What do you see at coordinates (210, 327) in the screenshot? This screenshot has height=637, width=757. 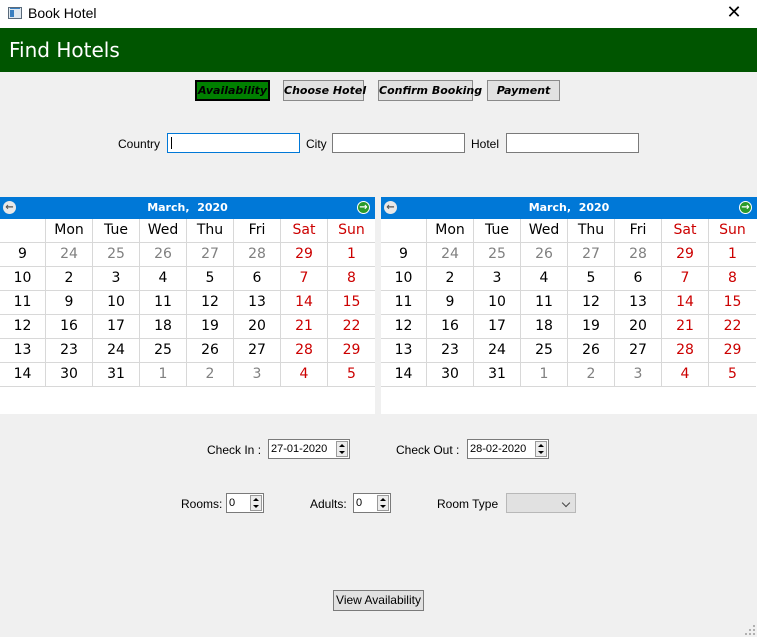 I see `calendar-day-cell: 19` at bounding box center [210, 327].